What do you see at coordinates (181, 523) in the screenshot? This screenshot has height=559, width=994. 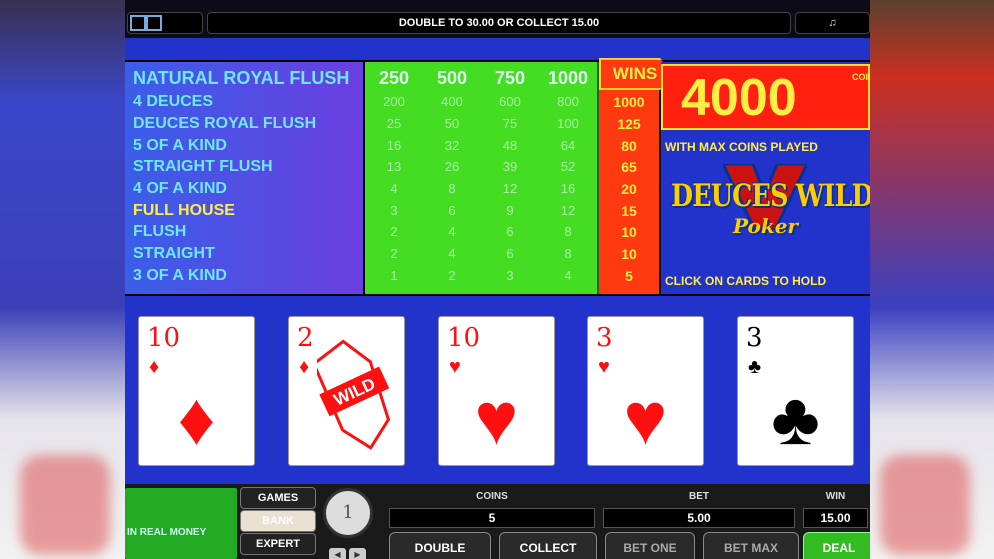 I see `real-money-button: IN REAL MONEY` at bounding box center [181, 523].